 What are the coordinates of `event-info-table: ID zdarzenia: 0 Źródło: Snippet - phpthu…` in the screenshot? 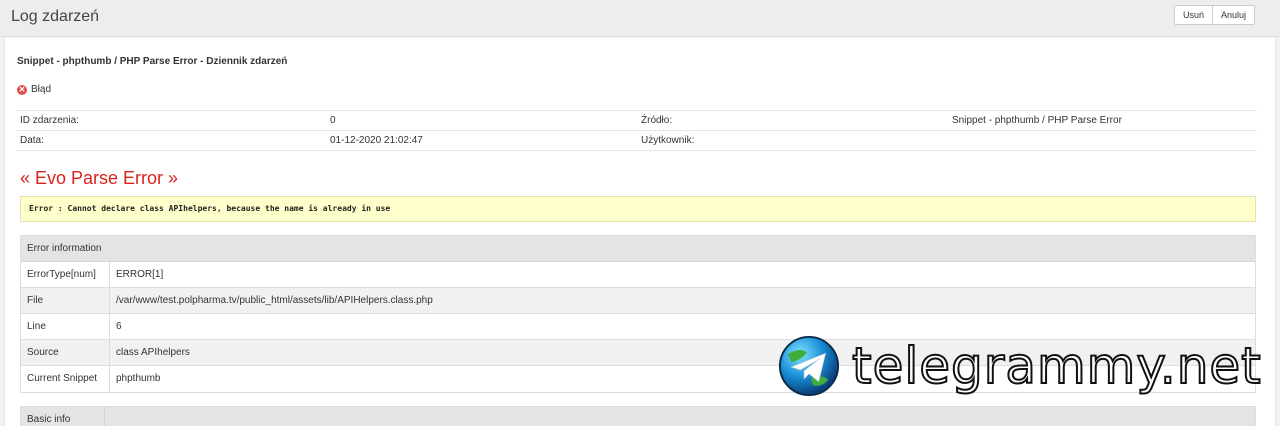 It's located at (637, 130).